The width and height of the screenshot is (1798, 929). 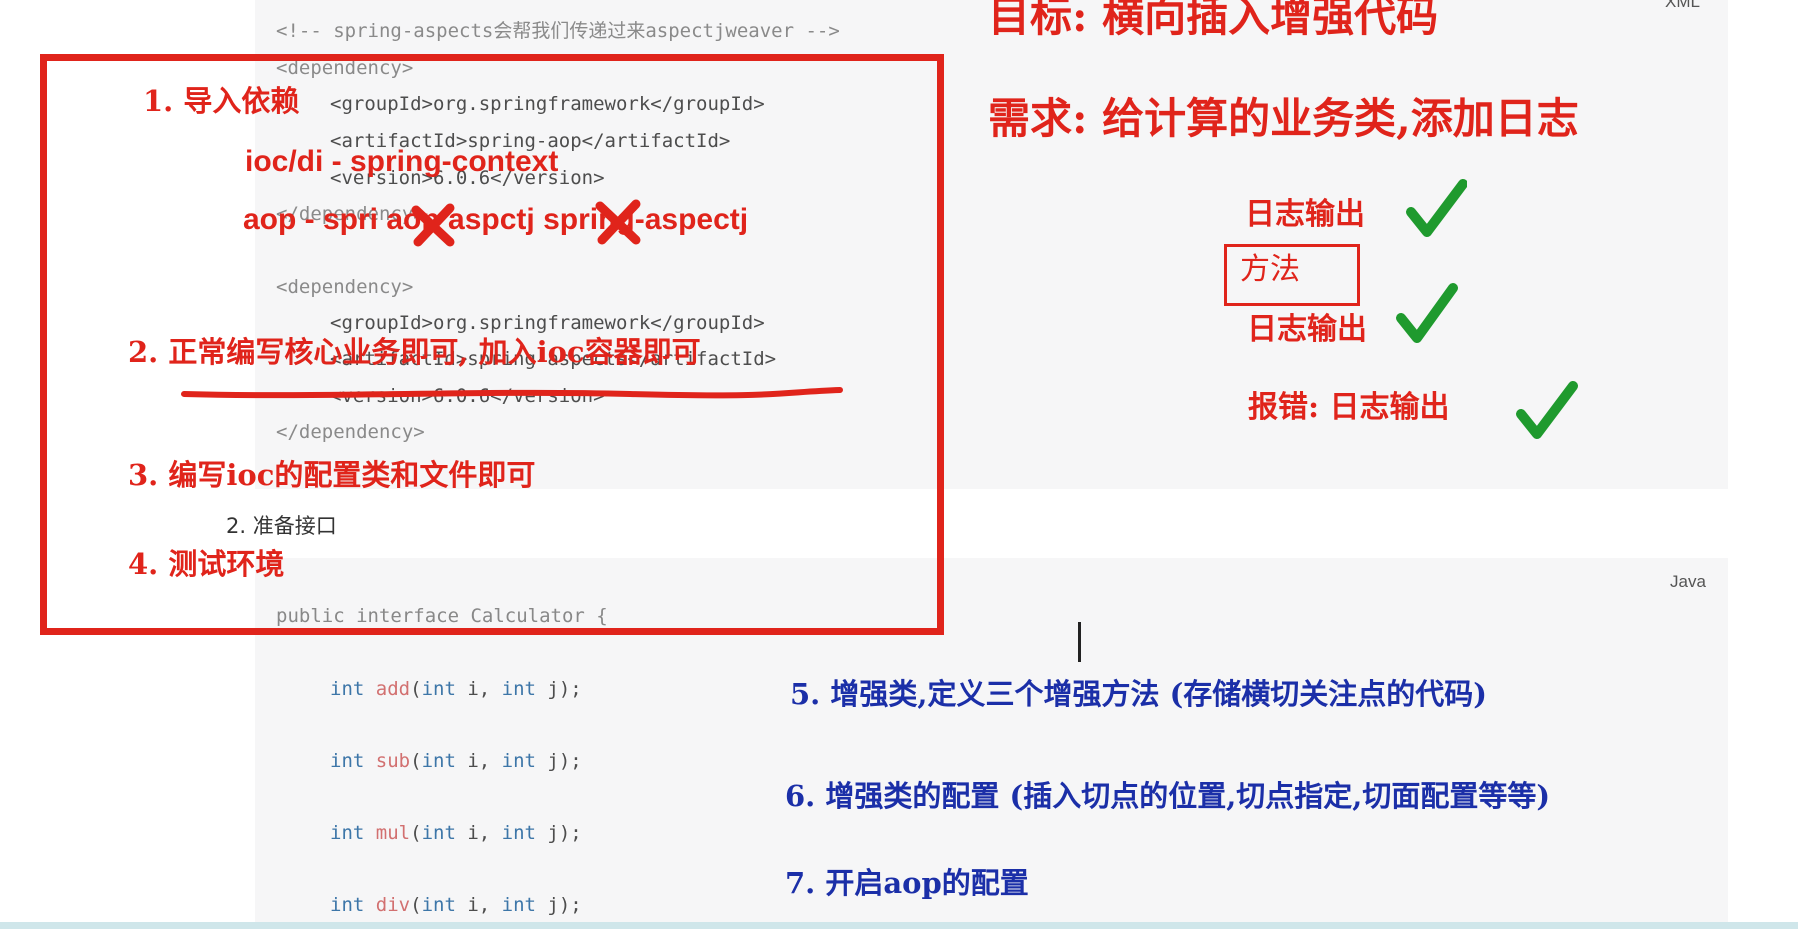 What do you see at coordinates (1283, 118) in the screenshot?
I see `annotation-requirement: 需求: 给计算的业务类,添加日志` at bounding box center [1283, 118].